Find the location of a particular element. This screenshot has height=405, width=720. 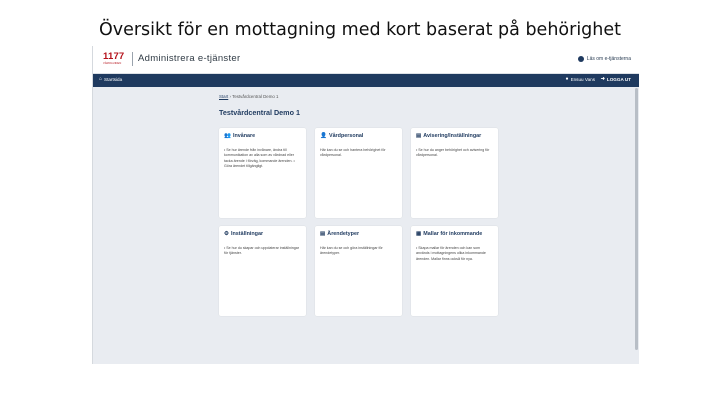

about-link: Läs om e-tjänsterna is located at coordinates (604, 59).